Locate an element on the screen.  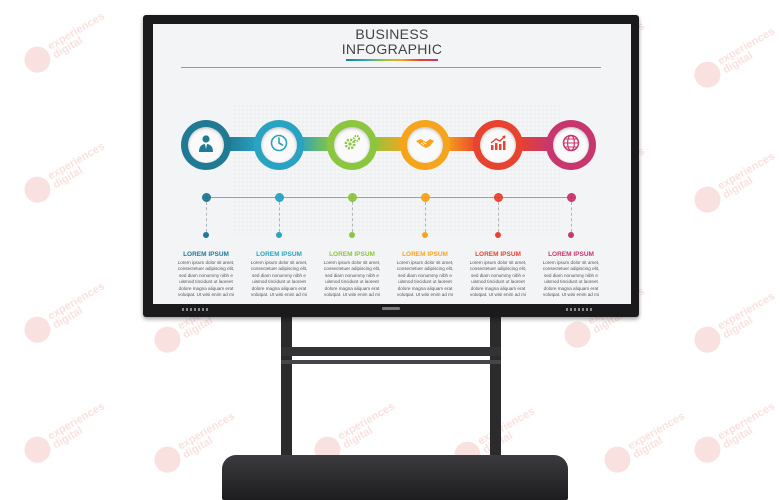
bezel-buttons-right is located at coordinates (580, 309).